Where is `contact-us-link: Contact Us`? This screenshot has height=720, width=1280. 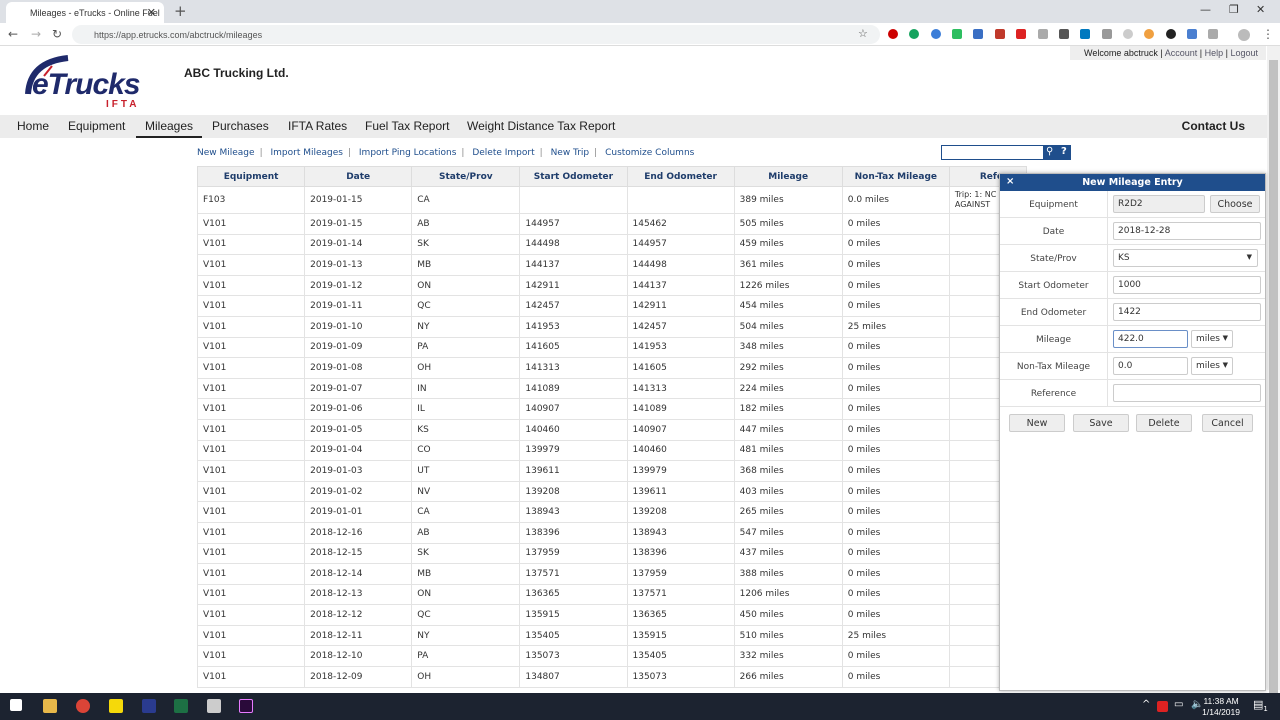
contact-us-link: Contact Us is located at coordinates (1213, 126).